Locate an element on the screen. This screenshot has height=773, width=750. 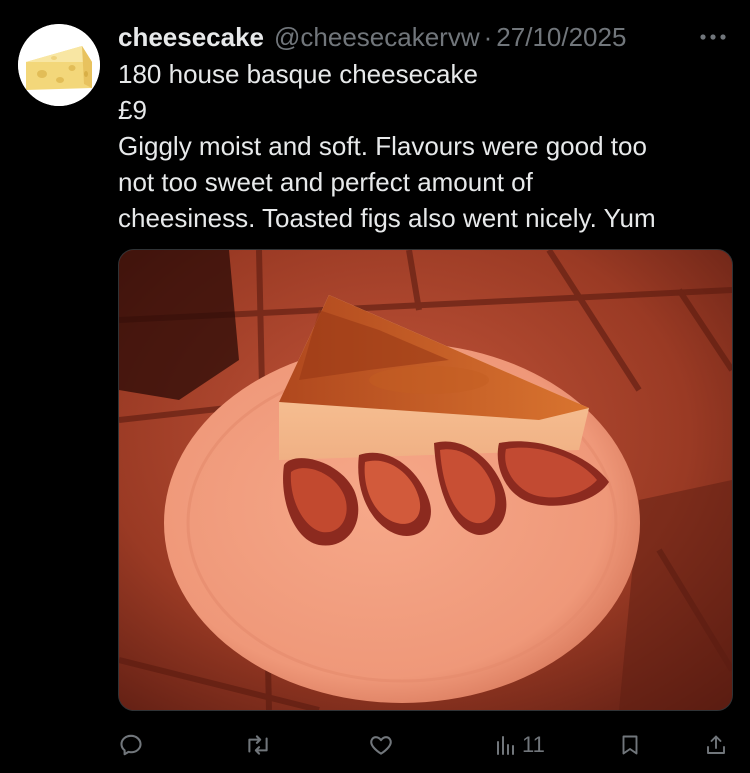
tweet-text-line: 180 house basque cheesecake is located at coordinates (298, 74).